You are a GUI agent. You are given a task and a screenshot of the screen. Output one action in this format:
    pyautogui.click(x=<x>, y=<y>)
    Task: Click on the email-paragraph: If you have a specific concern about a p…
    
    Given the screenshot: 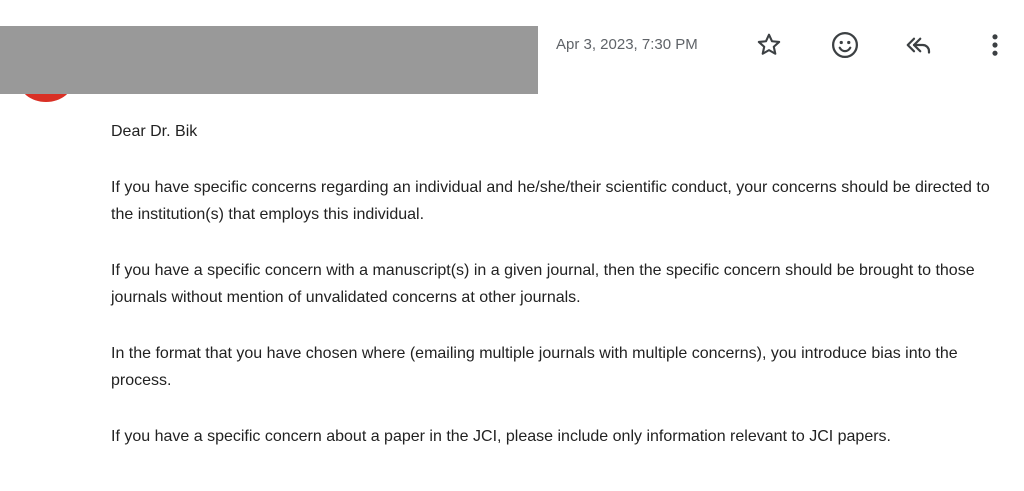 What is the action you would take?
    pyautogui.click(x=501, y=436)
    